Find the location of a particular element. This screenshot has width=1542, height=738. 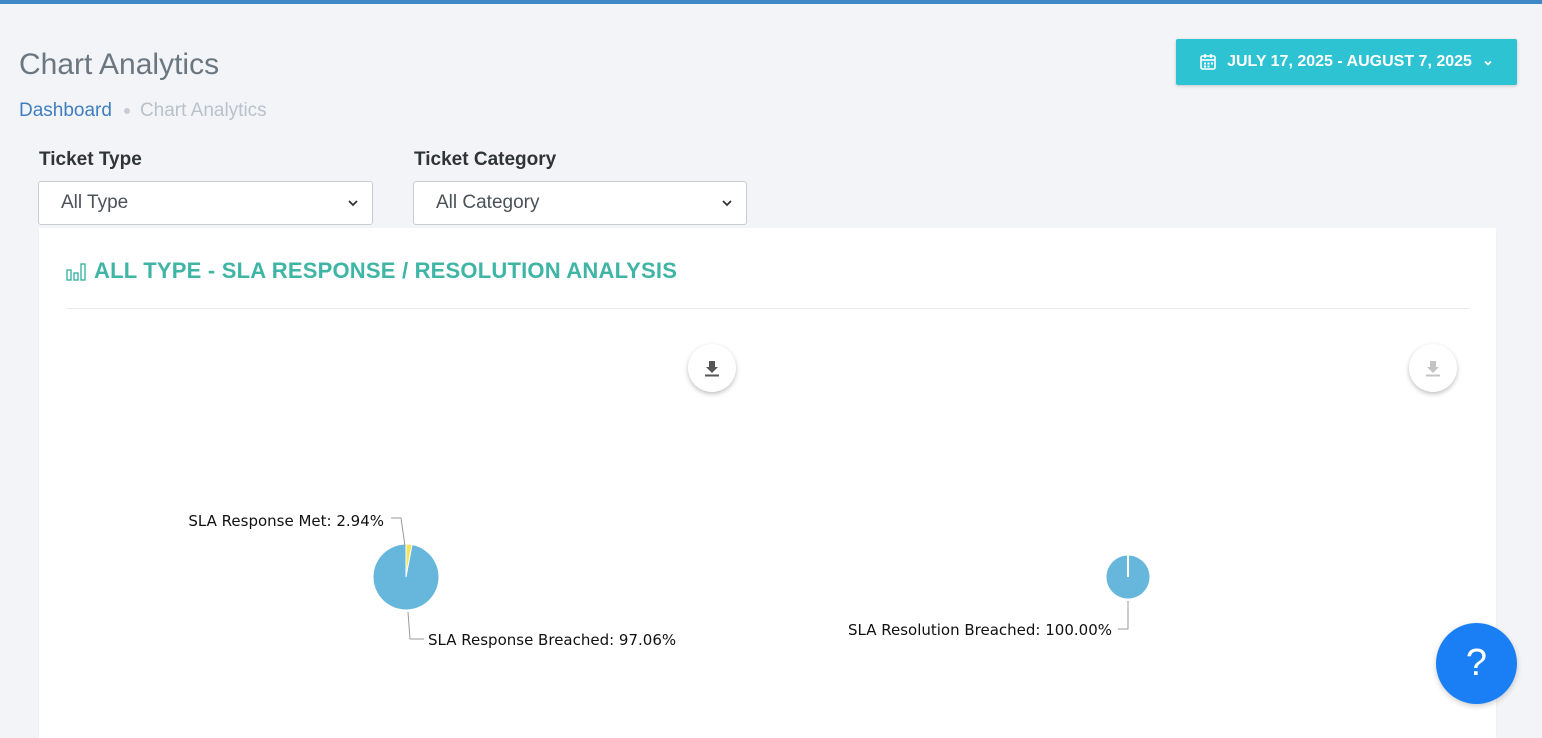

pie-data-label: SLA Resolution Breached: 100.00% is located at coordinates (980, 630).